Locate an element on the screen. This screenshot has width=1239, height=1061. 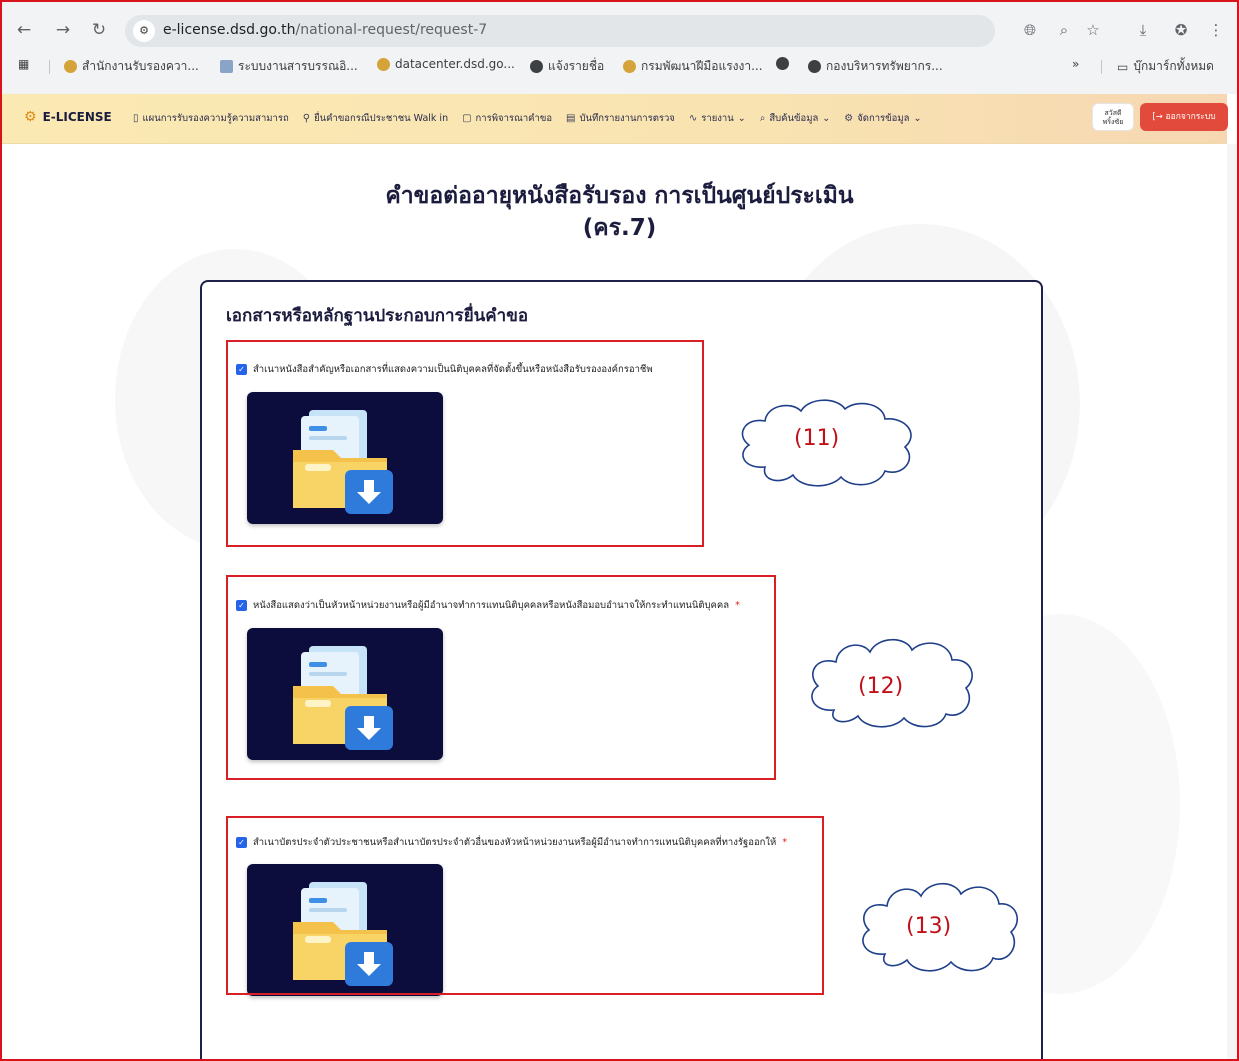
greeting-label: สวัสดี is located at coordinates (1113, 113).